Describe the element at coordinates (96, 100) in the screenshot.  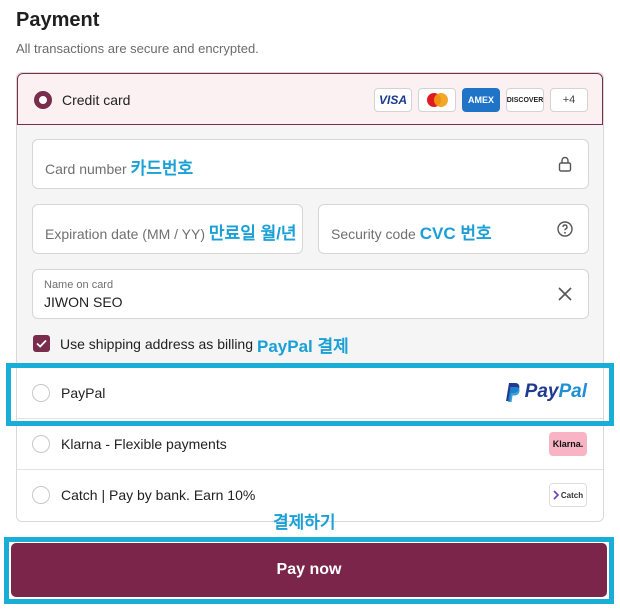
I see `credit-card-label: Credit card` at that location.